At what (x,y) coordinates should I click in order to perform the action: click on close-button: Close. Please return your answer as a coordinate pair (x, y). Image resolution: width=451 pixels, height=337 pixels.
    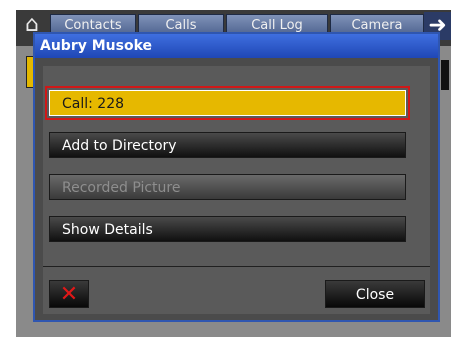
    Looking at the image, I should click on (375, 294).